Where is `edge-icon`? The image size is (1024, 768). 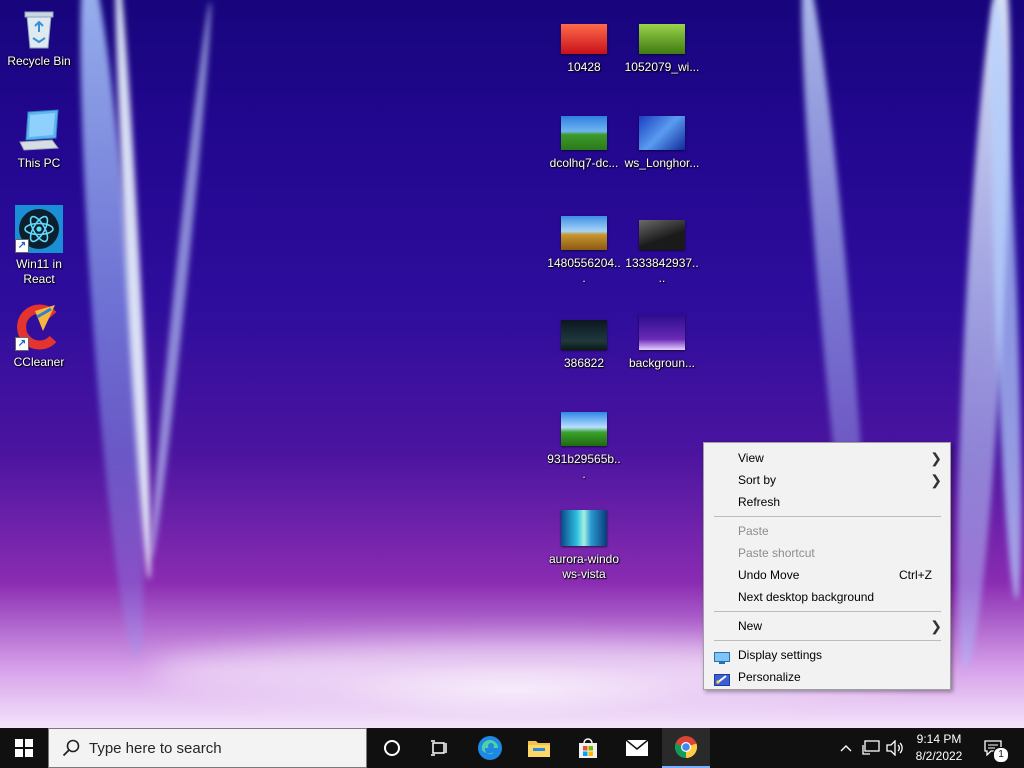
edge-icon is located at coordinates (490, 748).